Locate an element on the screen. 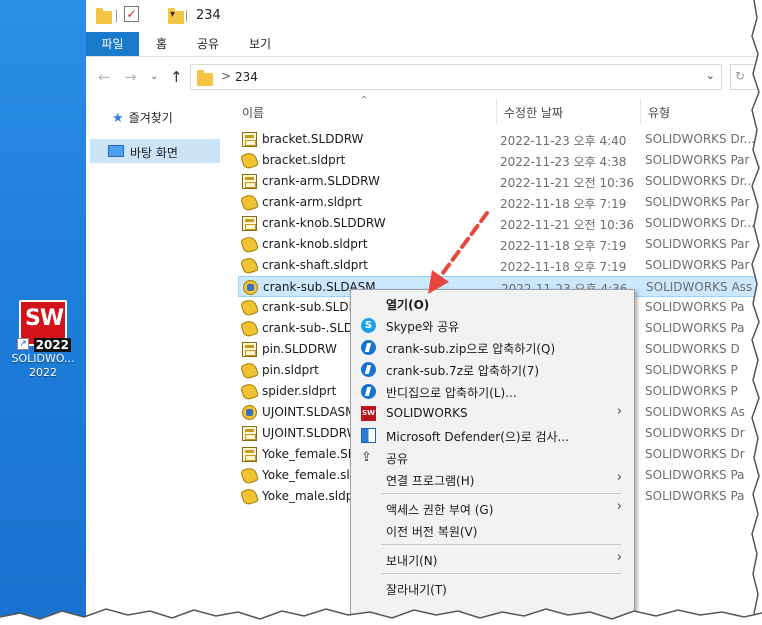 The height and width of the screenshot is (625, 762). menu-item-give-access: 액세스 권한 부여 (G) › is located at coordinates (492, 508).